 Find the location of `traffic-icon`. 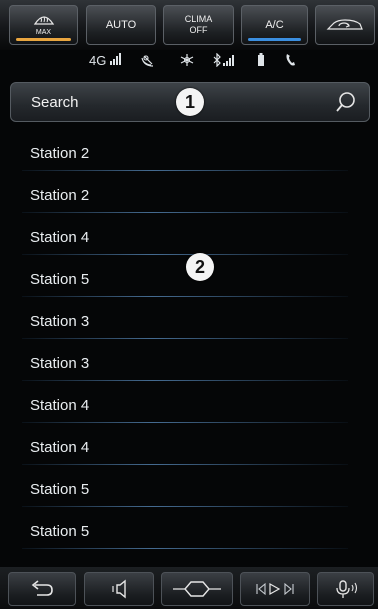

traffic-icon is located at coordinates (187, 61).